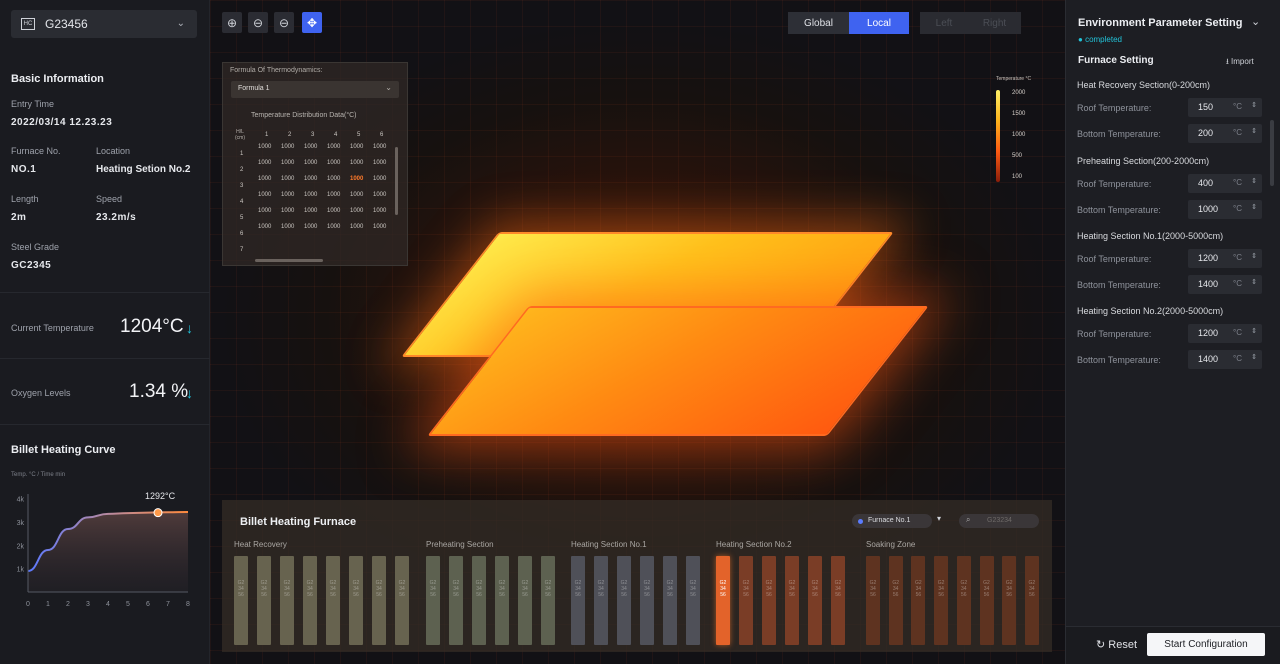 Image resolution: width=1280 pixels, height=664 pixels. I want to click on bottom-temp-input: 200 °C ⇕, so click(1225, 133).